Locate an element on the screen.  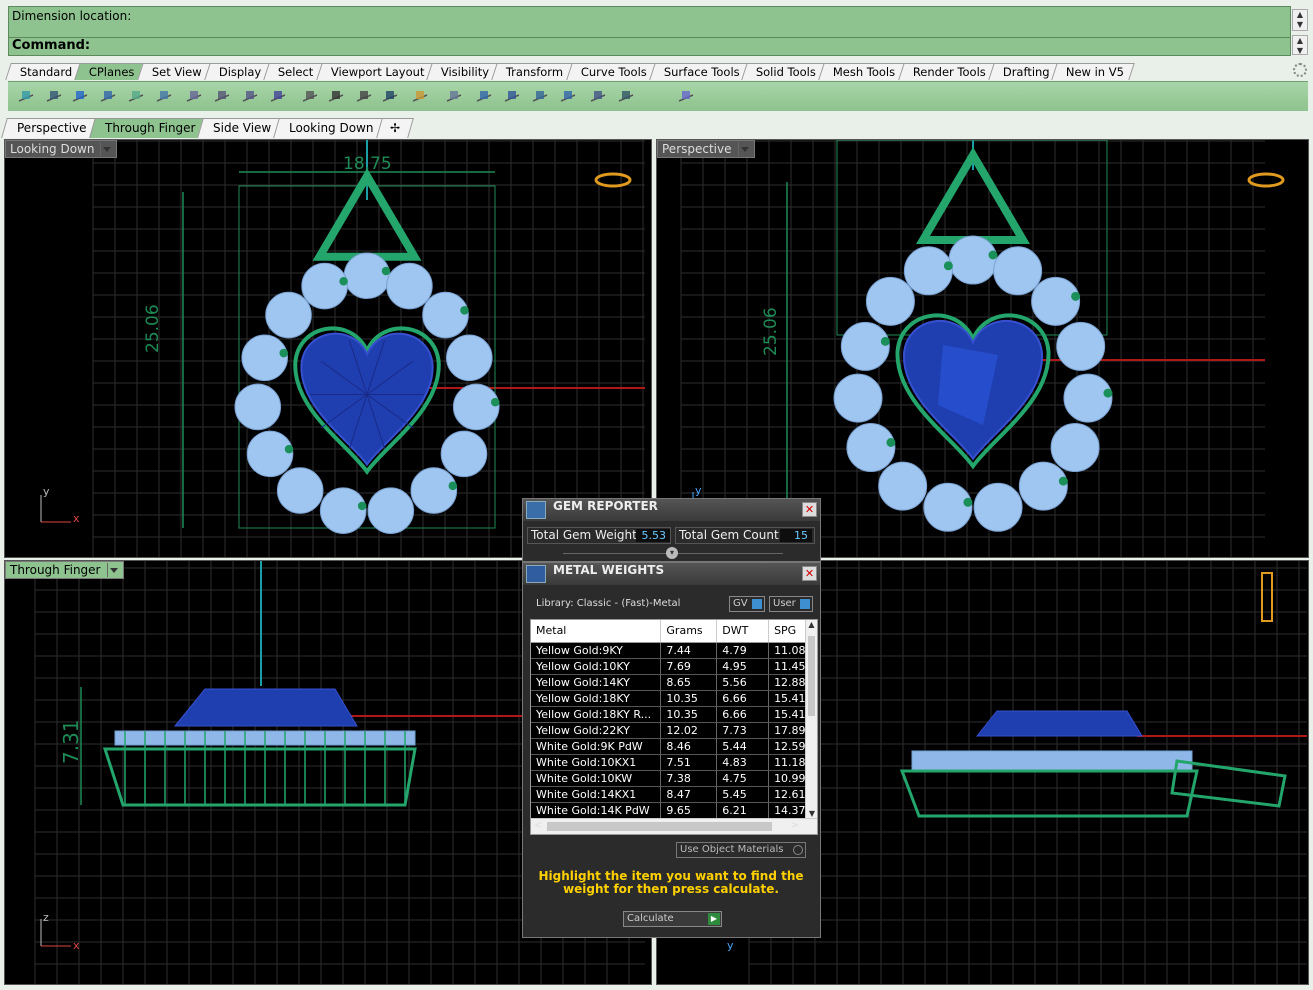
toolbar-tab-transform: Transform is located at coordinates (533, 71).